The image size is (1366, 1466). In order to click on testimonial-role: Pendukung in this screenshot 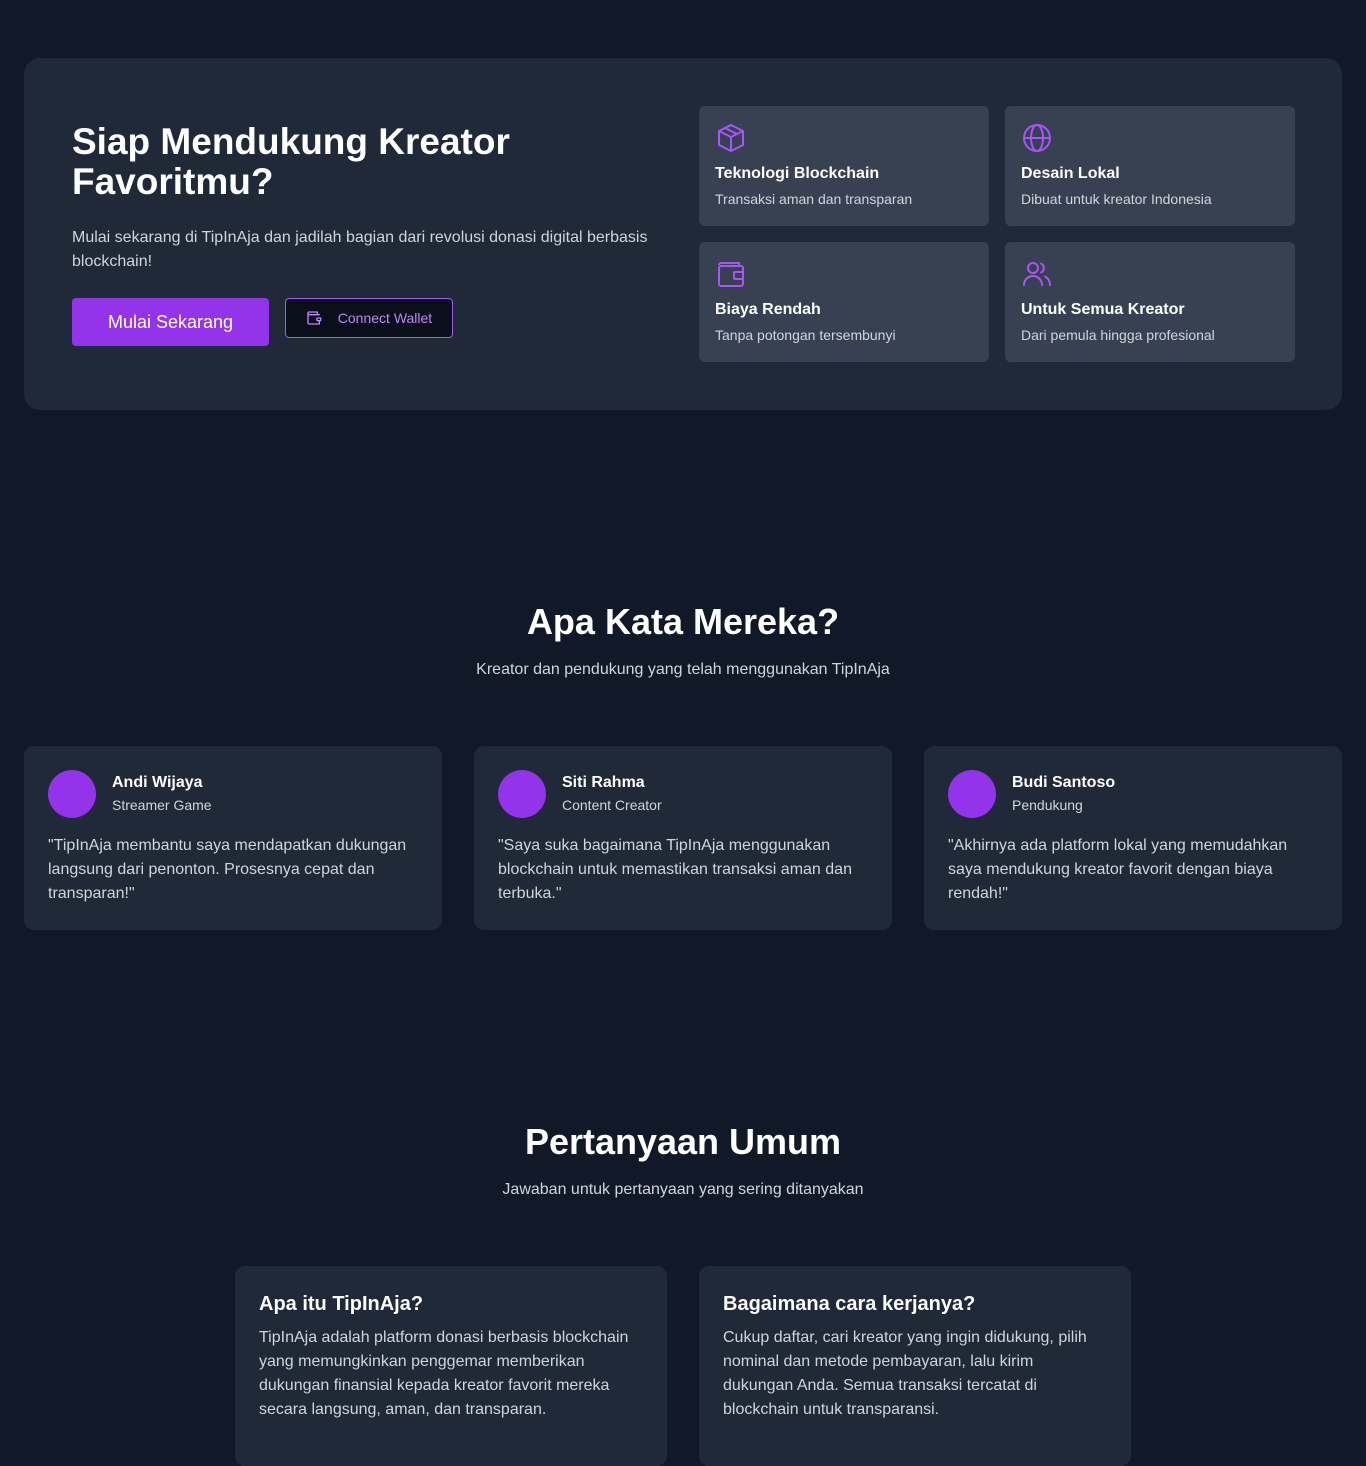, I will do `click(1047, 805)`.